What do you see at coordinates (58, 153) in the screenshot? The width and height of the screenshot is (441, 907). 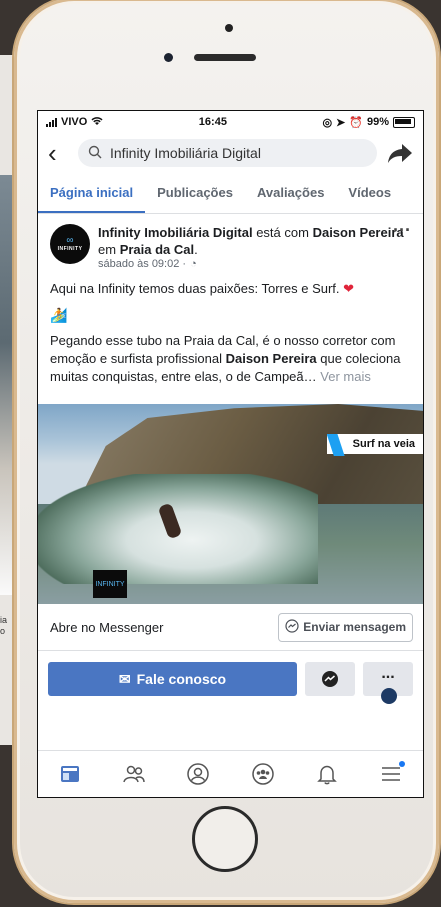 I see `back-chevron-icon: ‹` at bounding box center [58, 153].